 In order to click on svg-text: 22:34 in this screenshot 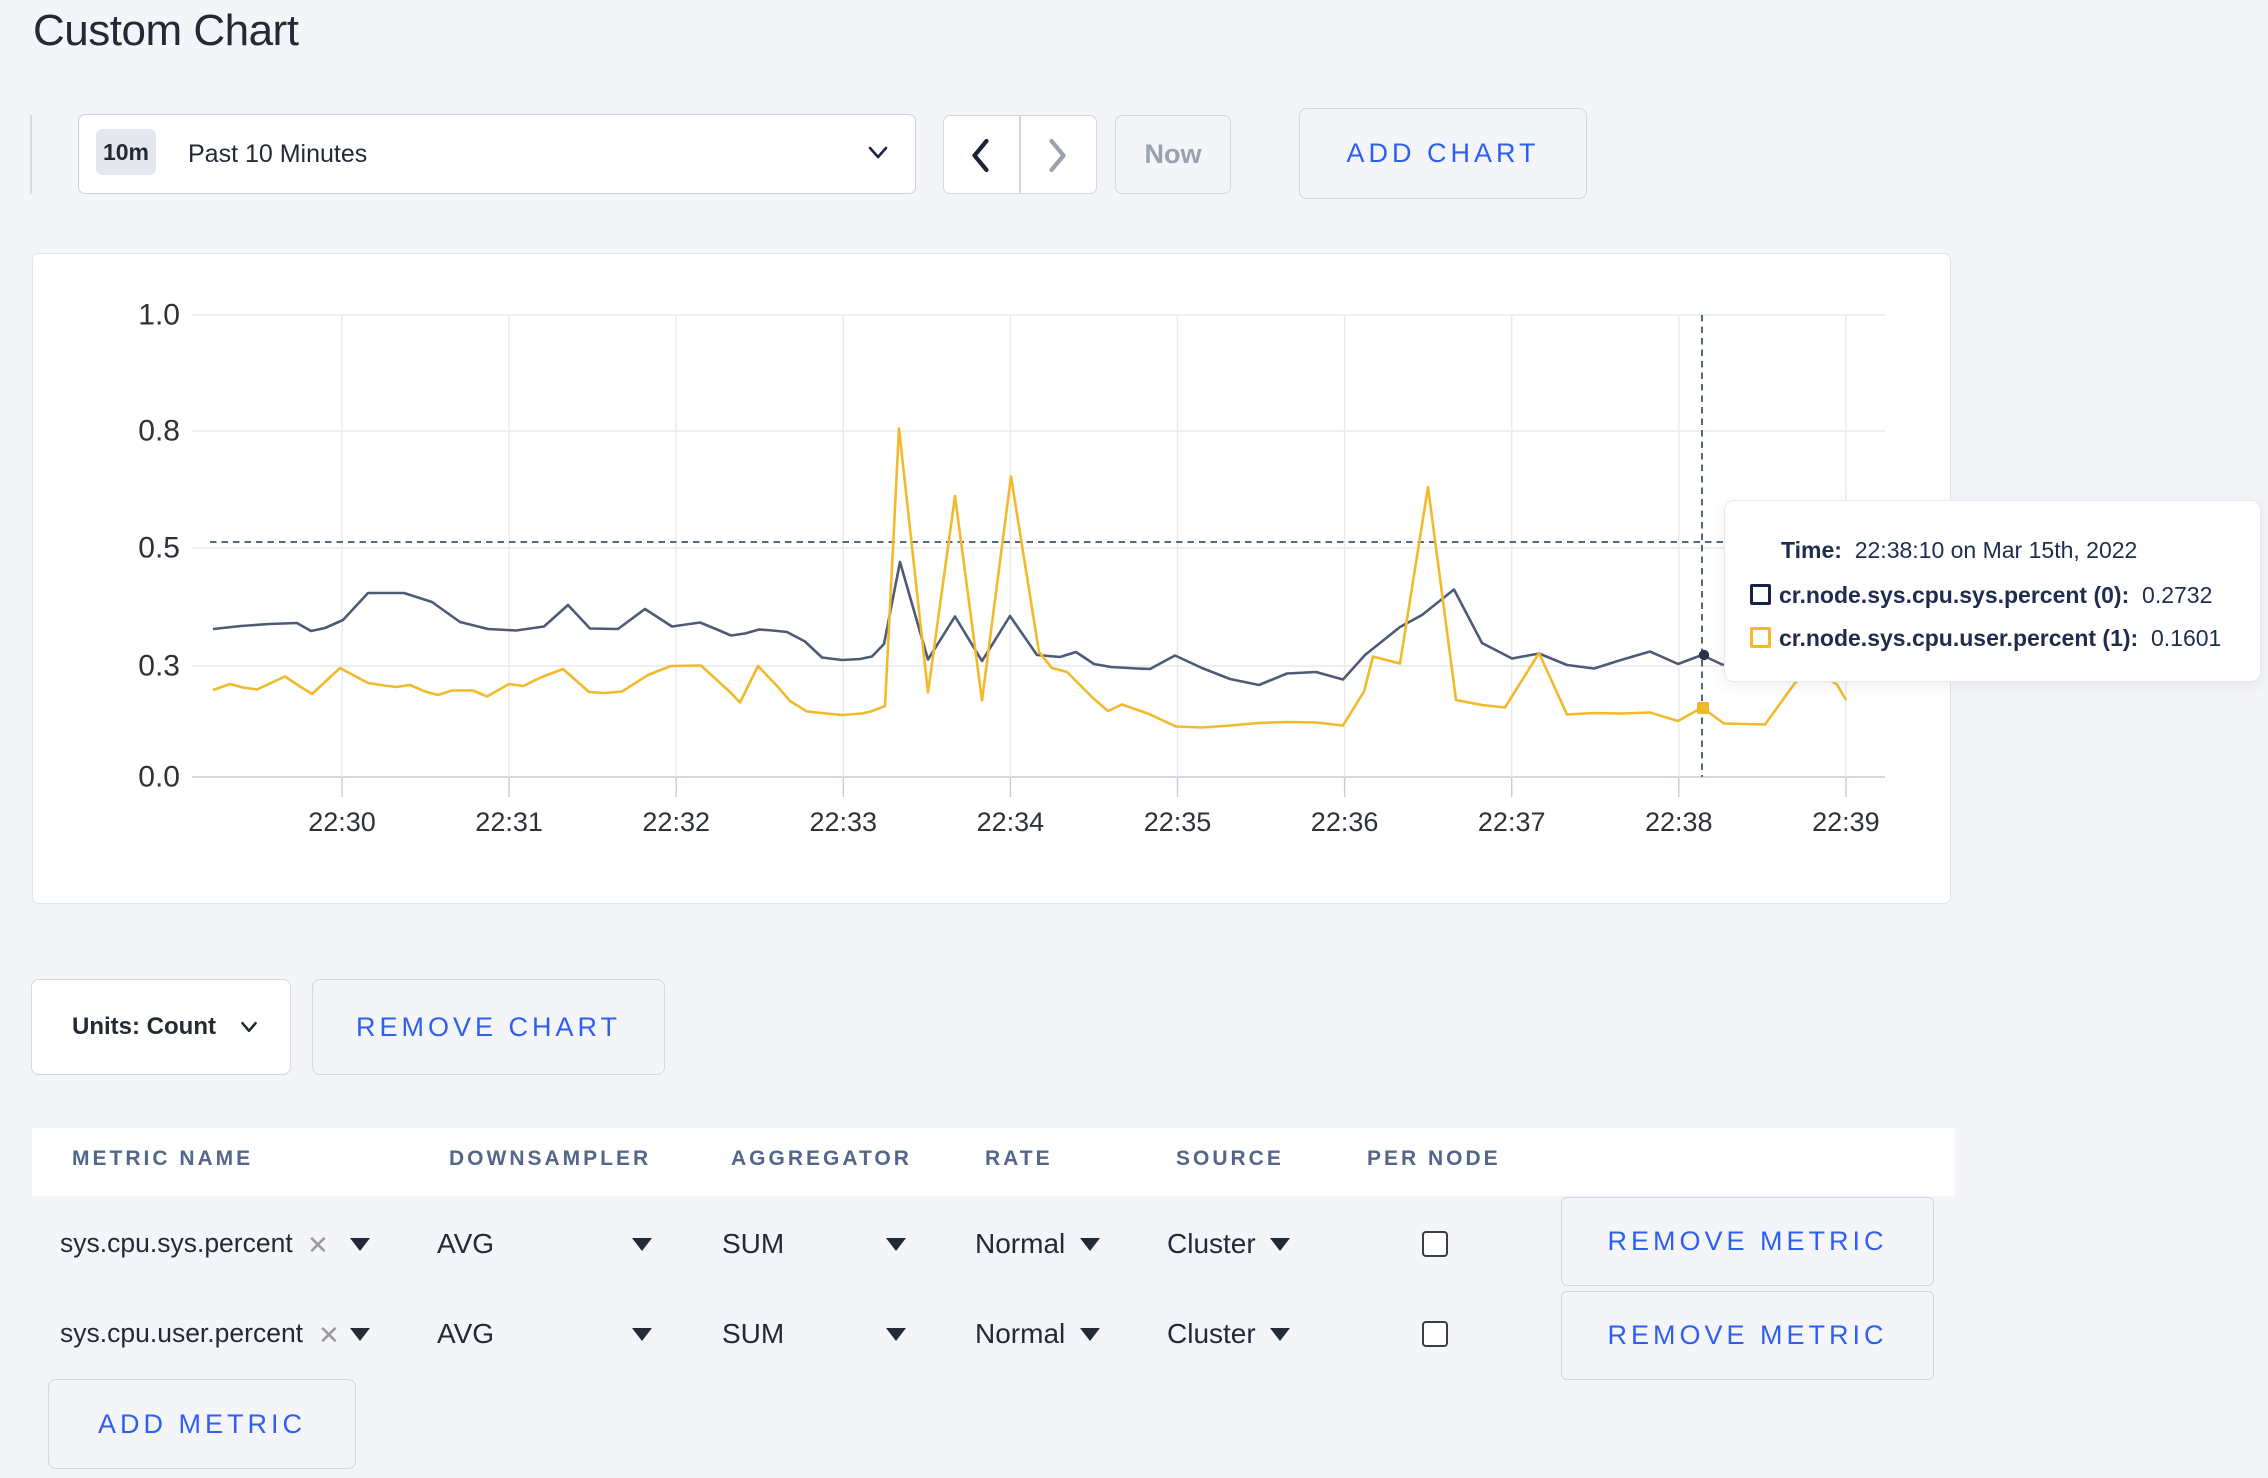, I will do `click(1011, 822)`.